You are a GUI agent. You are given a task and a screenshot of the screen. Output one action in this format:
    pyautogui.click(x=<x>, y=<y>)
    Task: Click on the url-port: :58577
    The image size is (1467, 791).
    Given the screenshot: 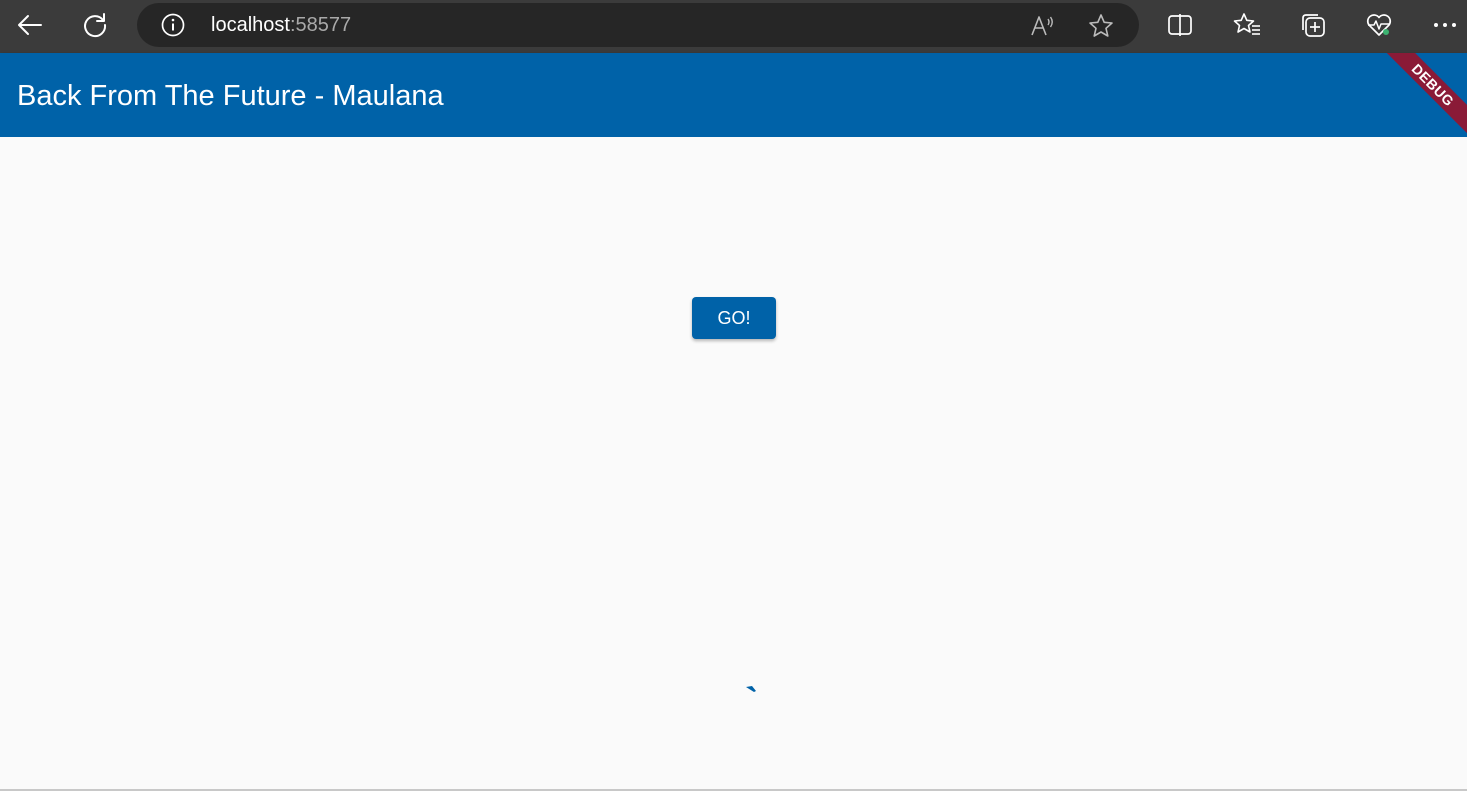 What is the action you would take?
    pyautogui.click(x=320, y=25)
    